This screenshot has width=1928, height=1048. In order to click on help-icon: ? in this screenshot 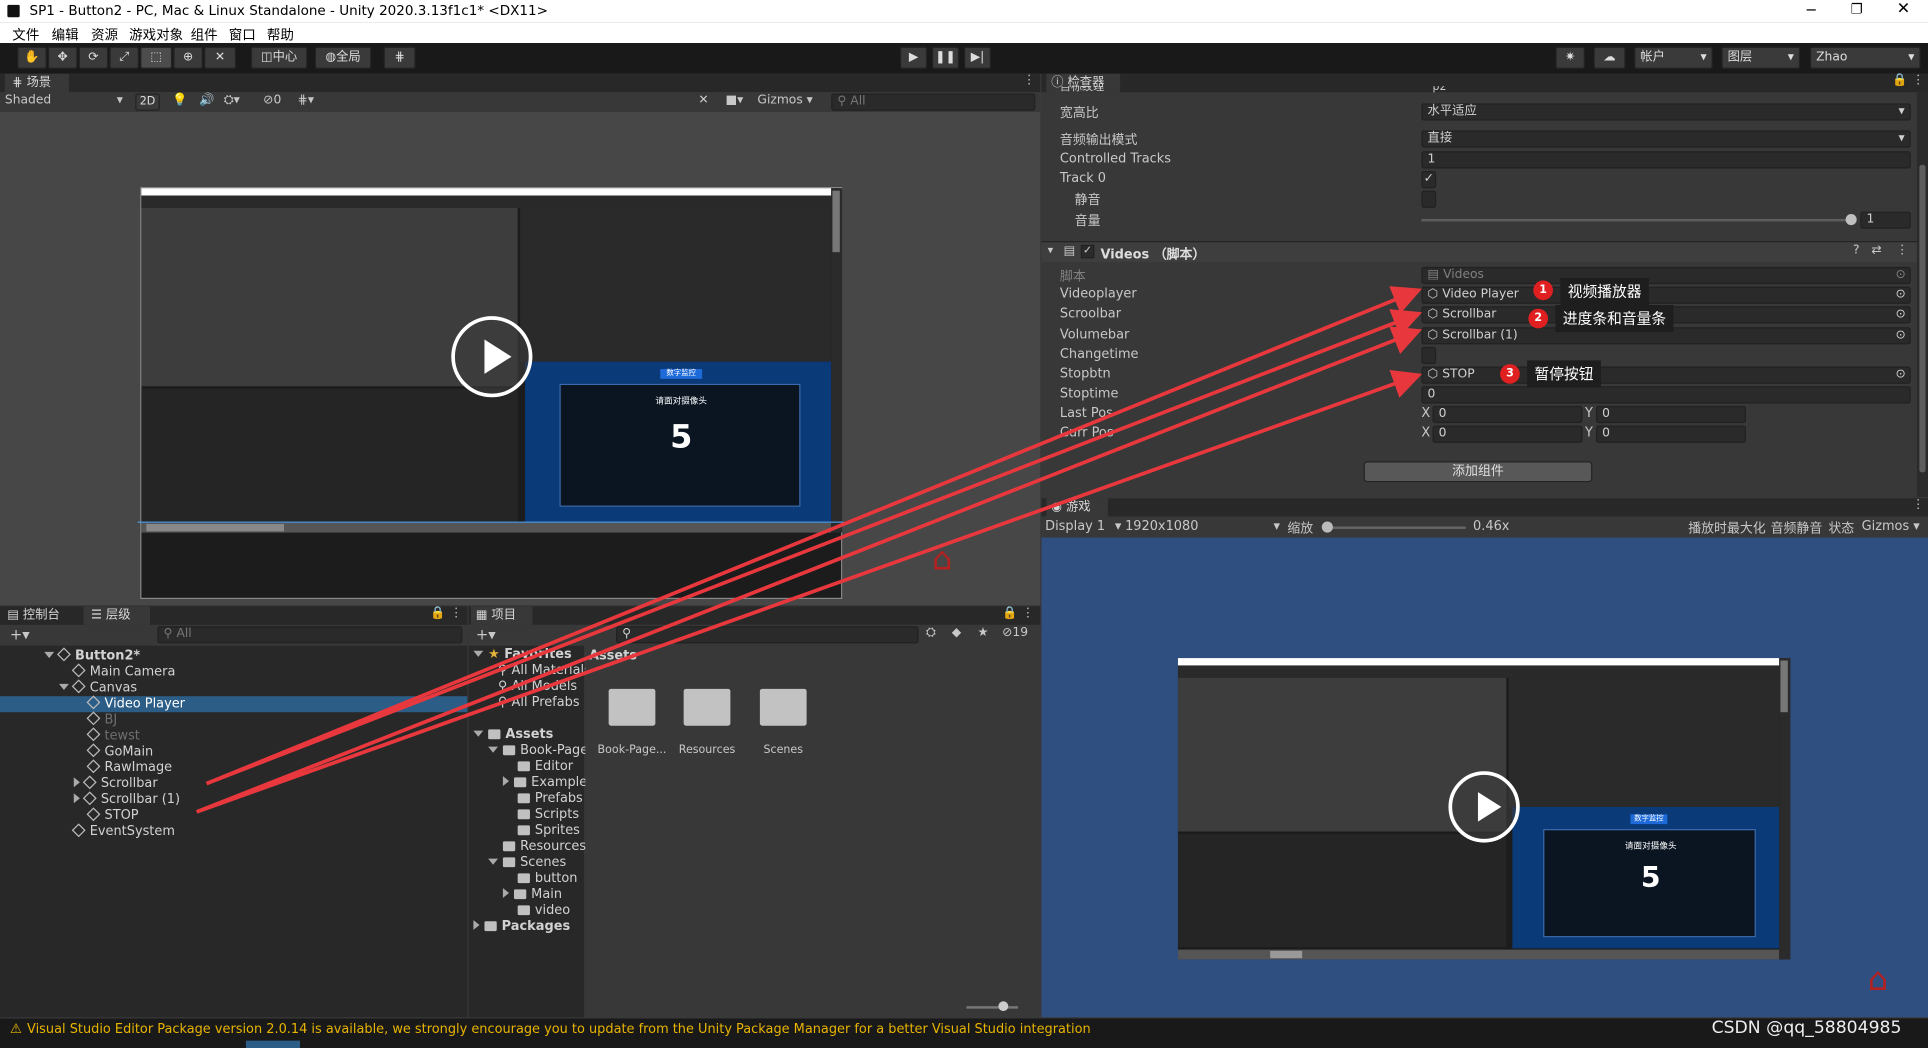, I will do `click(1856, 251)`.